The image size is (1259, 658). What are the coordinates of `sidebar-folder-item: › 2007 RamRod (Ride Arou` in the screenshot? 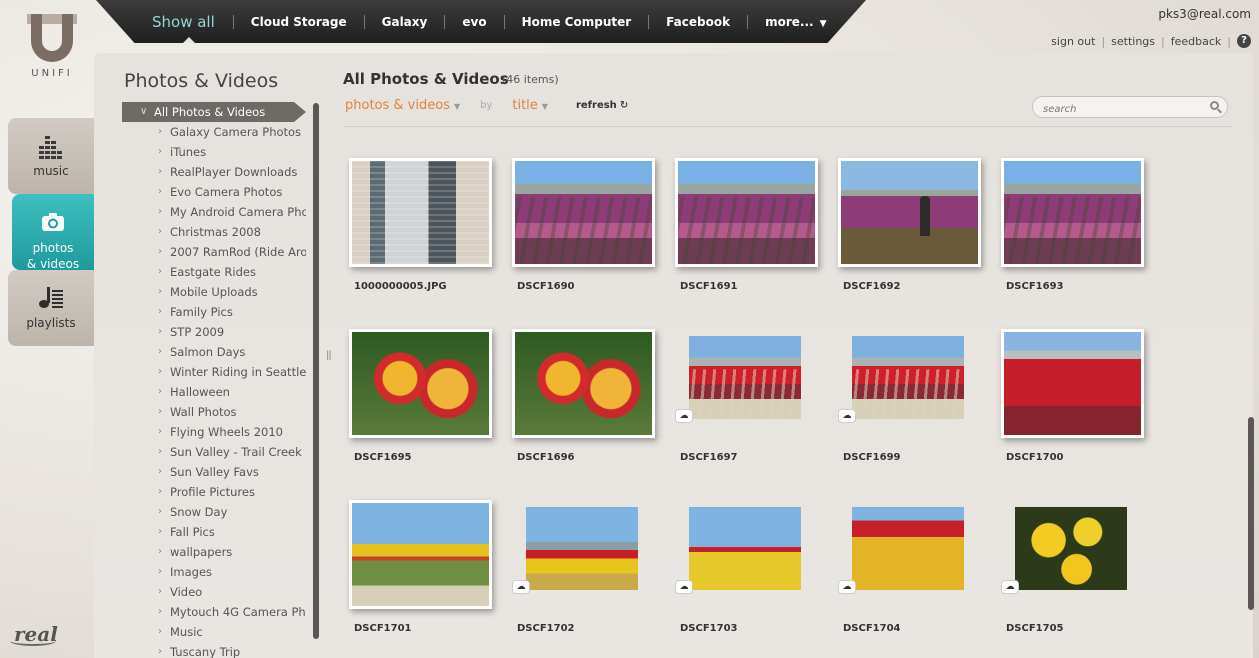 It's located at (214, 252).